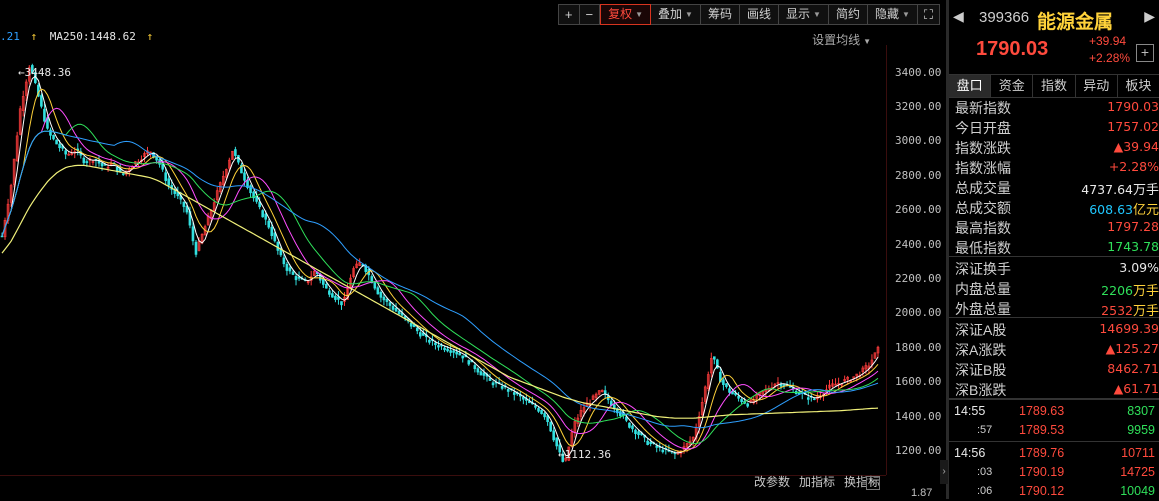  Describe the element at coordinates (689, 14) in the screenshot. I see `chevron-down-icon: ▼` at that location.